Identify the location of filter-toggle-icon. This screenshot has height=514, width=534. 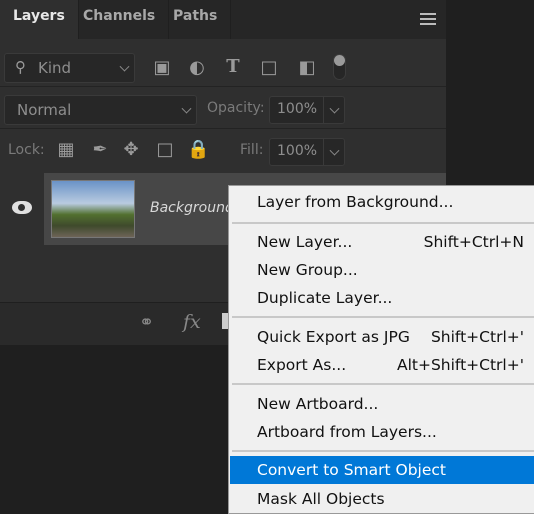
(339, 67).